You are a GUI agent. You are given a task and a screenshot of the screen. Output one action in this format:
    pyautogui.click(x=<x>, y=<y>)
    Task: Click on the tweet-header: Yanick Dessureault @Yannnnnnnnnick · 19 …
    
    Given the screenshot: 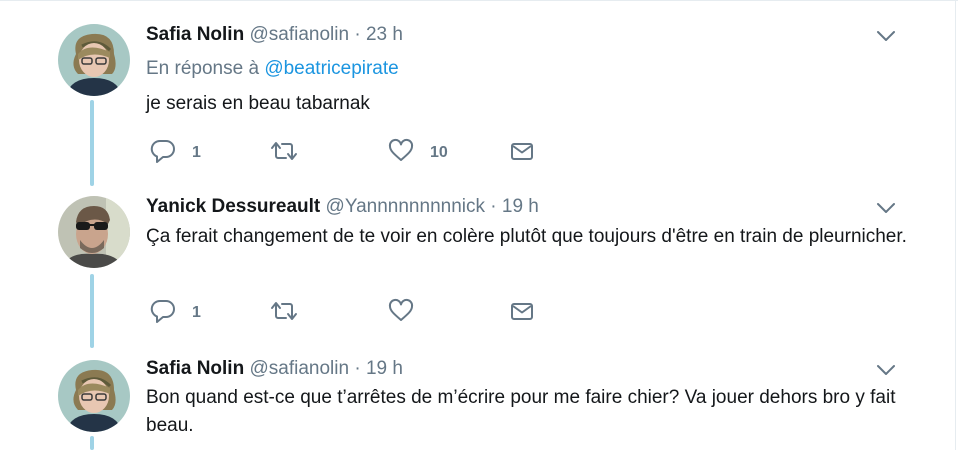 What is the action you would take?
    pyautogui.click(x=342, y=207)
    